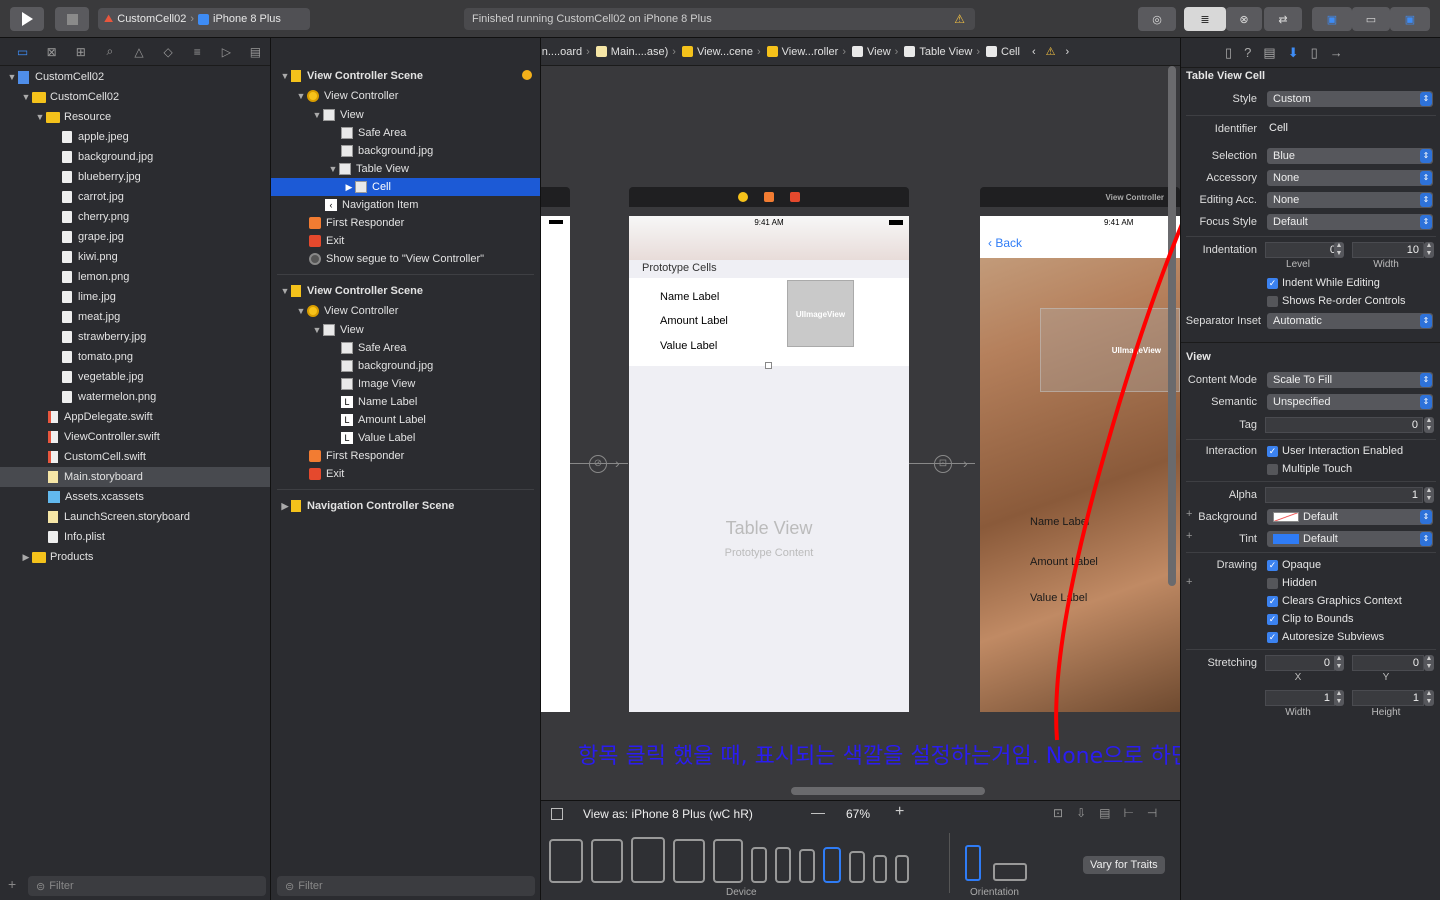  What do you see at coordinates (1272, 601) in the screenshot?
I see `clears-context-checkbox: ✓` at bounding box center [1272, 601].